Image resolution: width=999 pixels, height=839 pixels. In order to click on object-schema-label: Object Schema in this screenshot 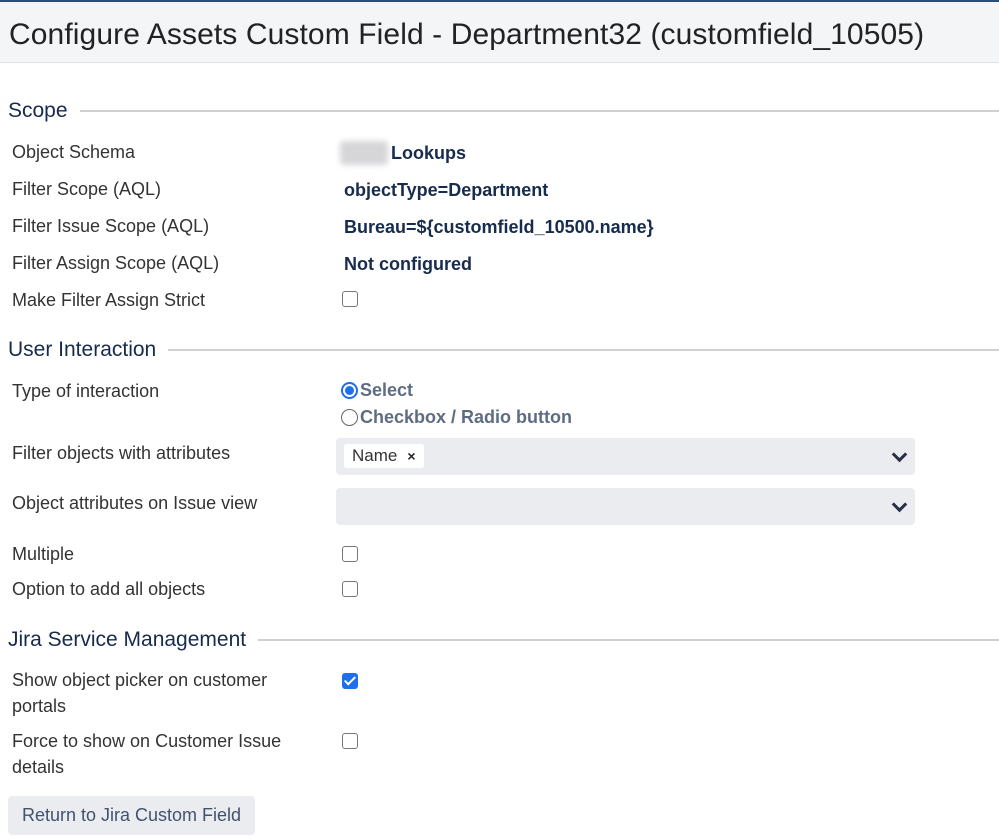, I will do `click(74, 152)`.